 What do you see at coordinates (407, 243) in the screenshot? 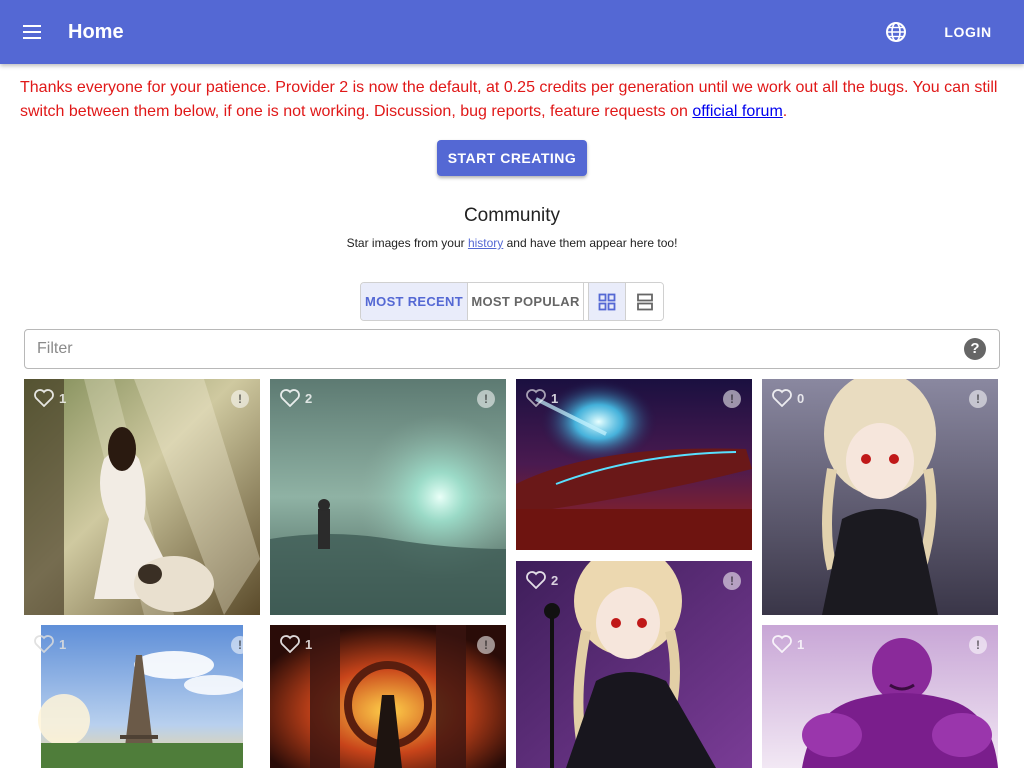
I see `community-sub-before: Star images from your` at bounding box center [407, 243].